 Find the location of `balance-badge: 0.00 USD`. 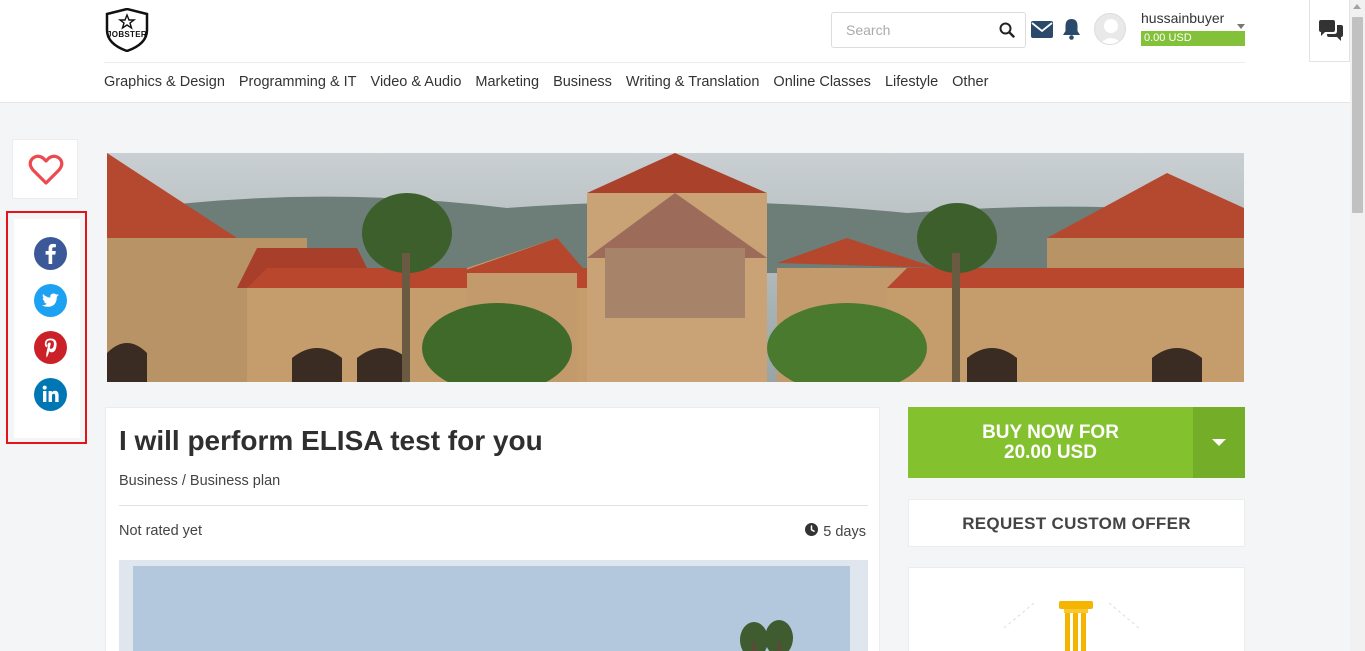

balance-badge: 0.00 USD is located at coordinates (1193, 38).